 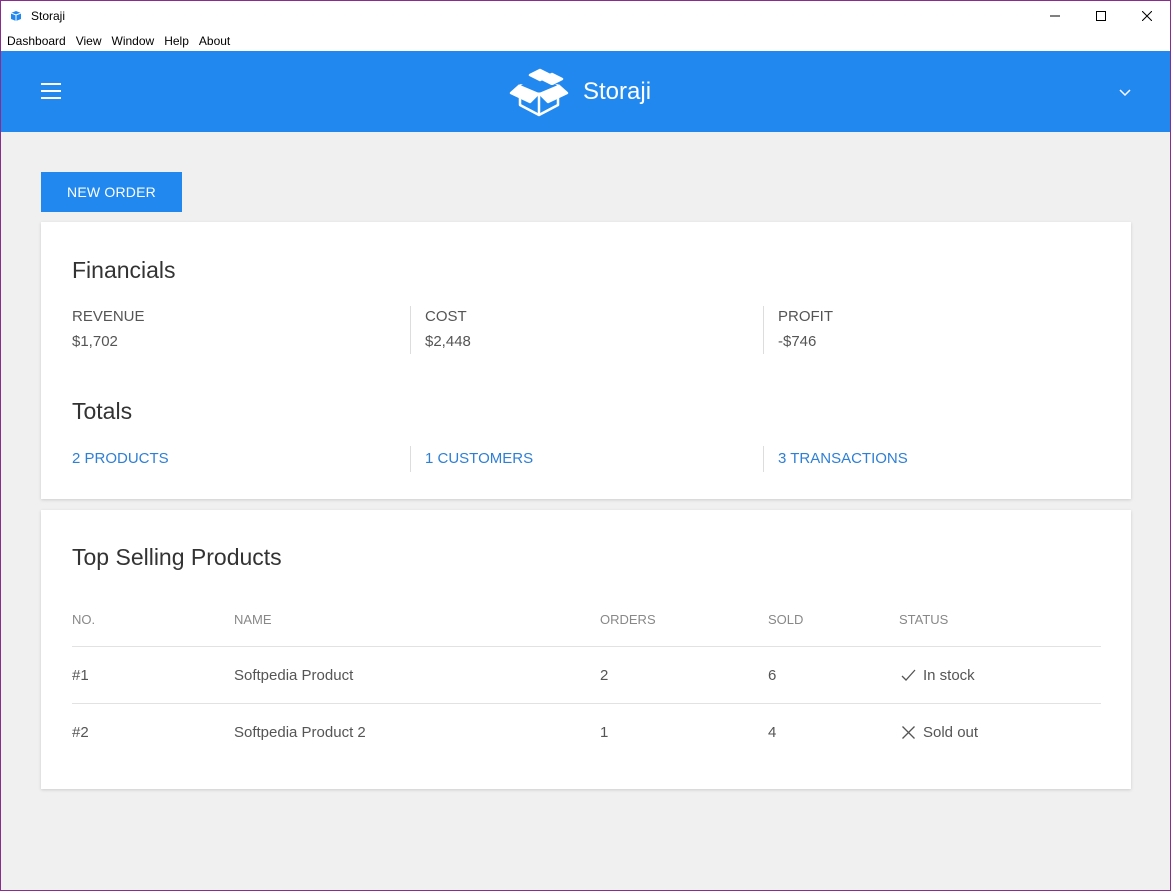 What do you see at coordinates (539, 92) in the screenshot?
I see `boxes-logo-icon` at bounding box center [539, 92].